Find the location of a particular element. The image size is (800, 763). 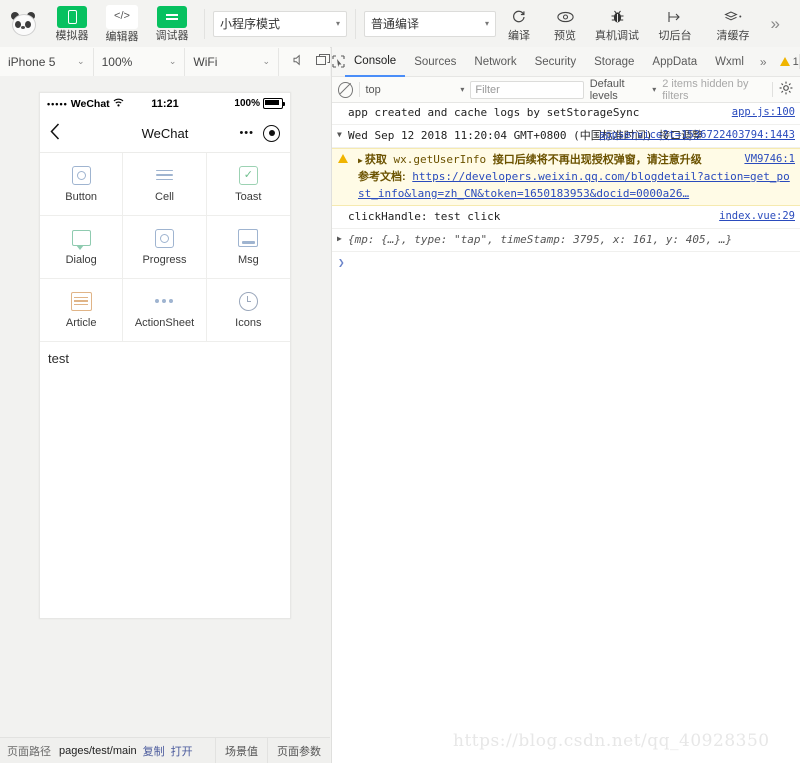

page-path-value: pages/test/main is located at coordinates (98, 750).